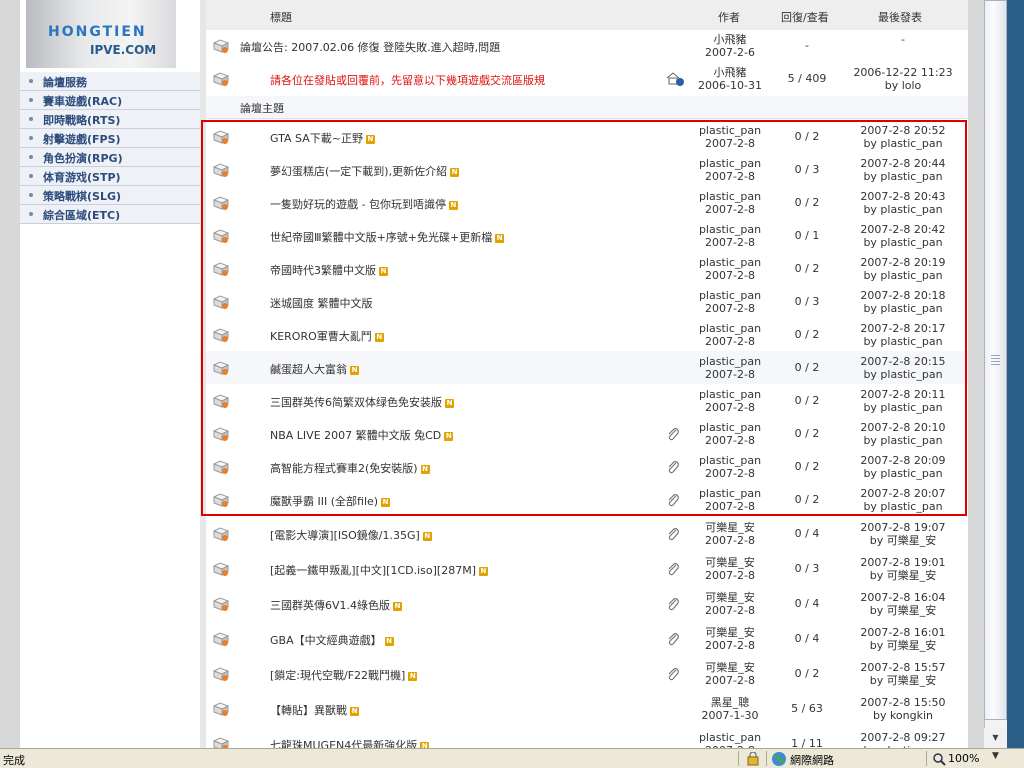 The image size is (1024, 768). What do you see at coordinates (903, 137) in the screenshot?
I see `last-post: 2007-2-8 20:52 by plastic_pan` at bounding box center [903, 137].